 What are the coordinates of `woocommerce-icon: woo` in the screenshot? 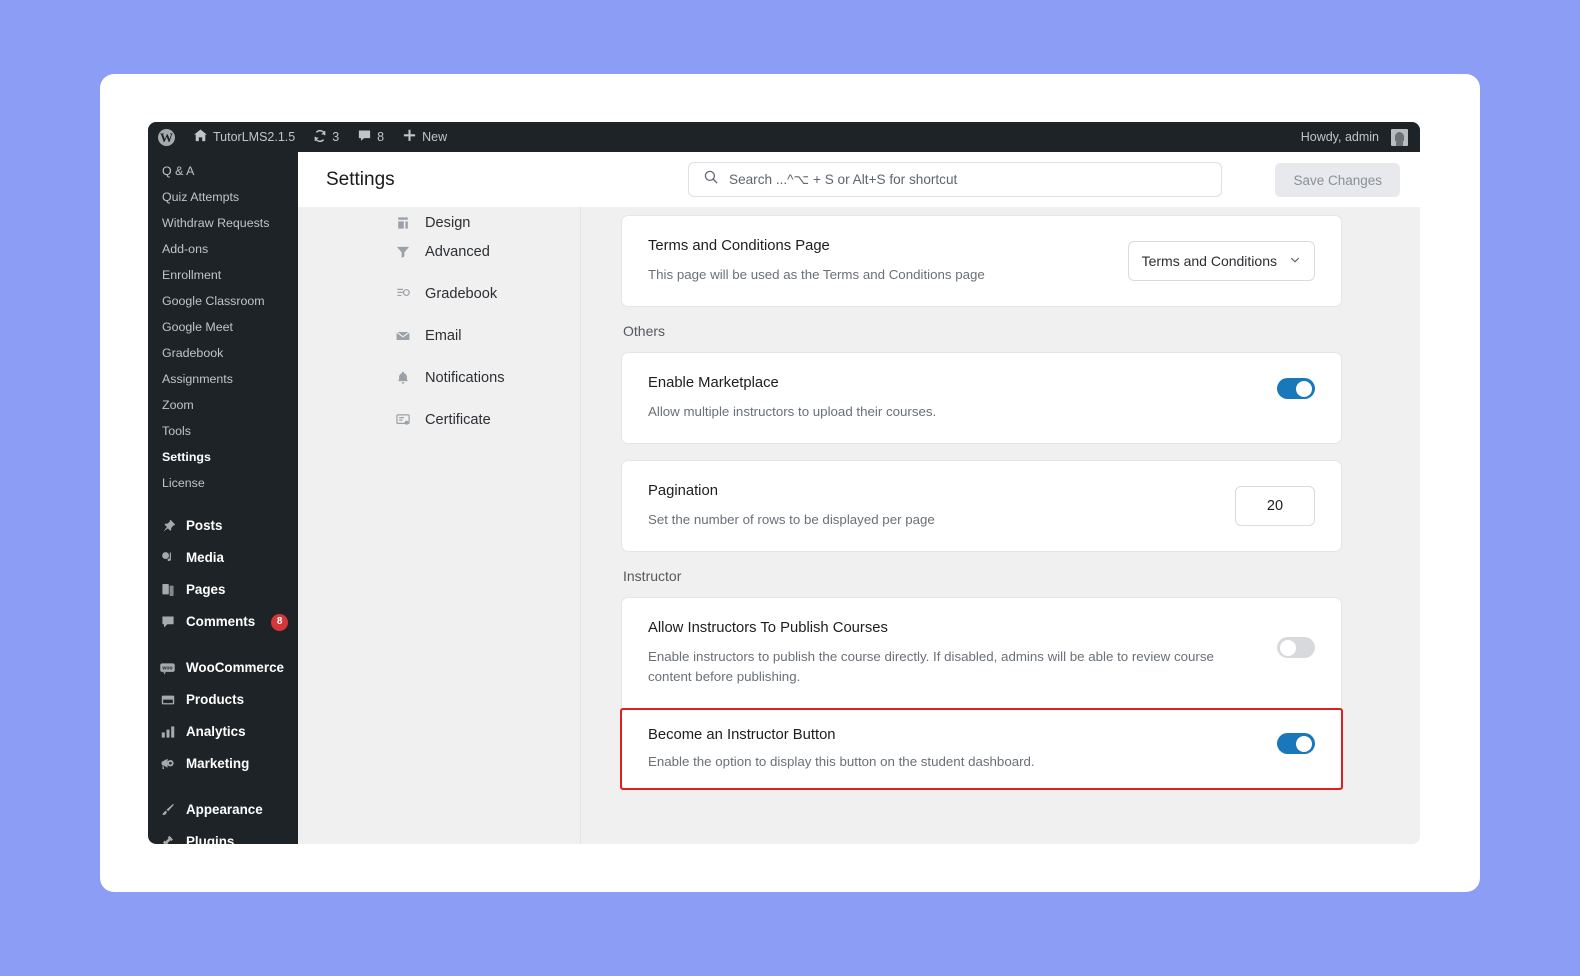 It's located at (167, 668).